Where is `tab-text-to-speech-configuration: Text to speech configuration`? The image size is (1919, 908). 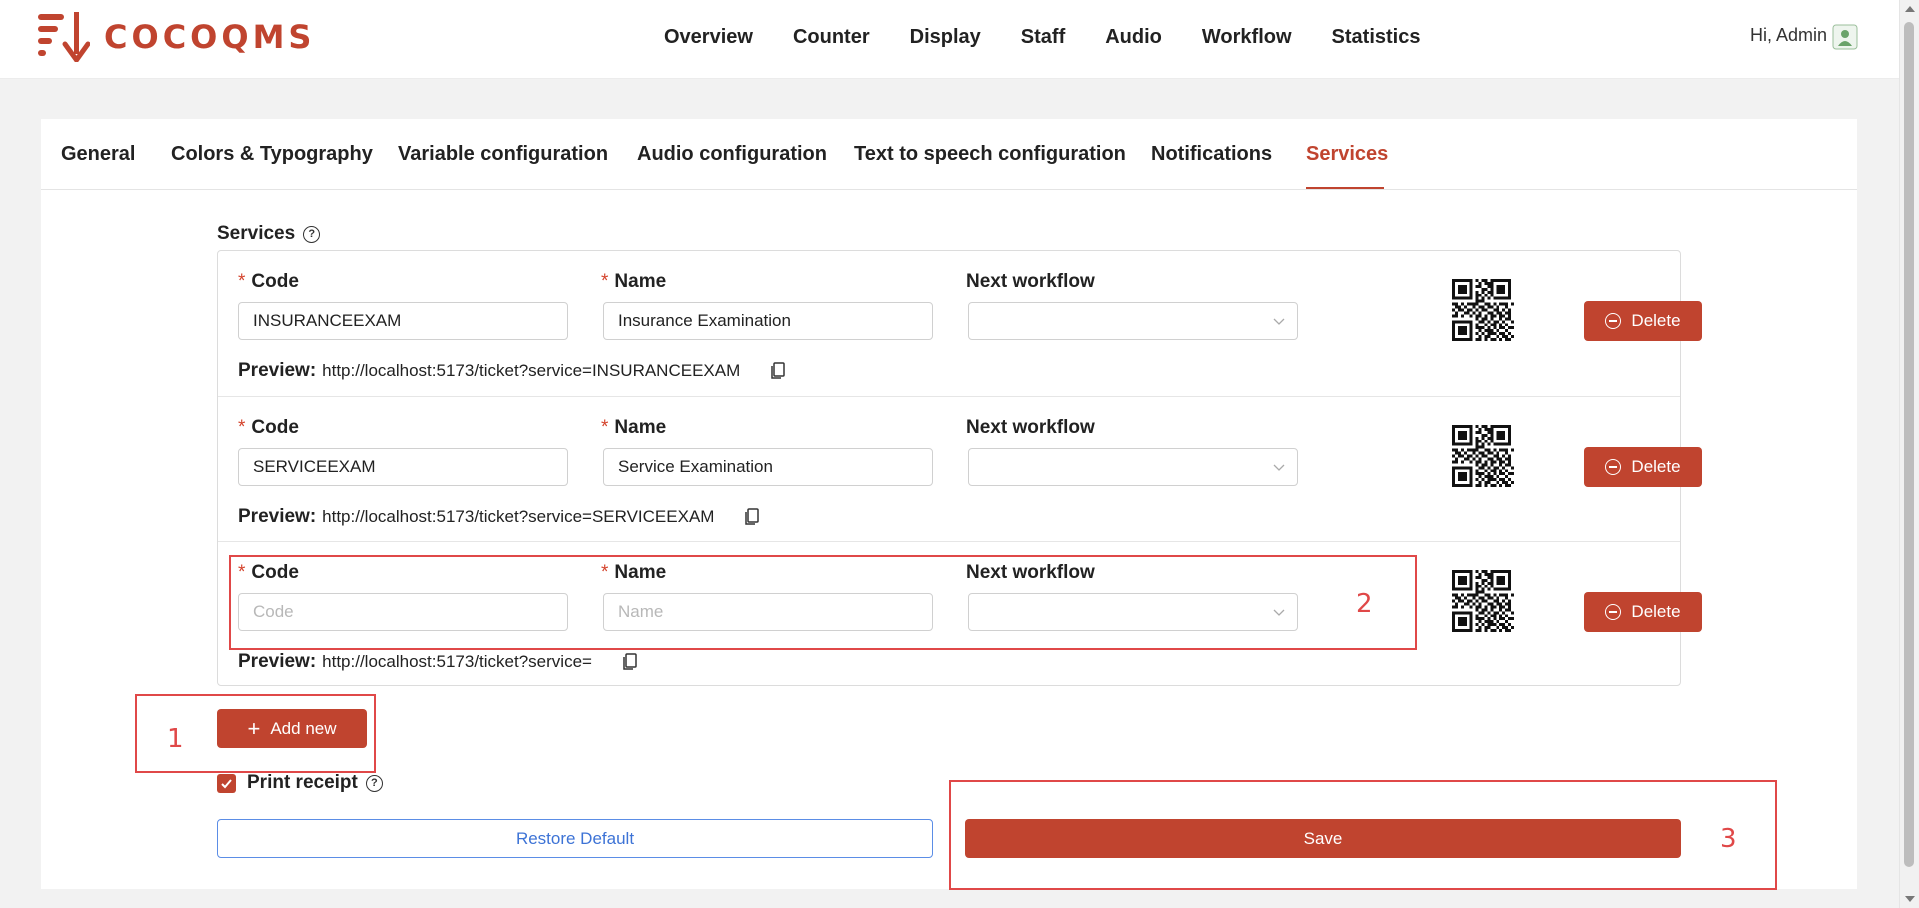 tab-text-to-speech-configuration: Text to speech configuration is located at coordinates (990, 154).